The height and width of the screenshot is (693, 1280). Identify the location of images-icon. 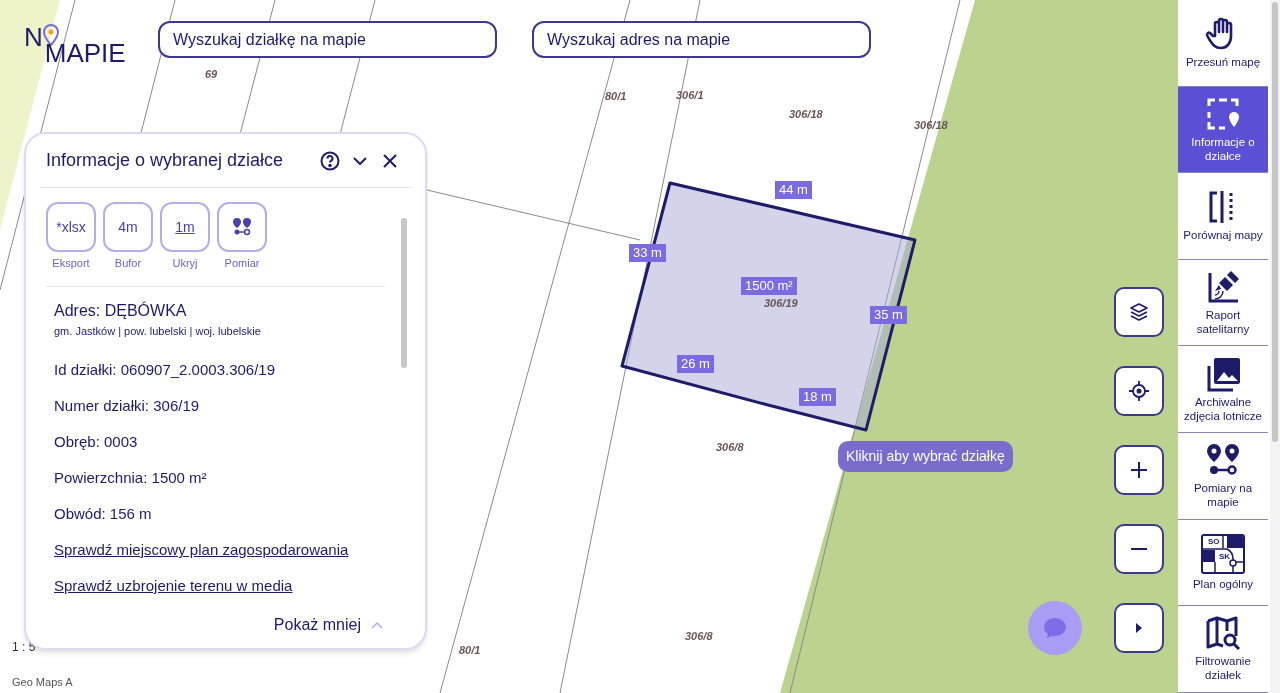
(1223, 373).